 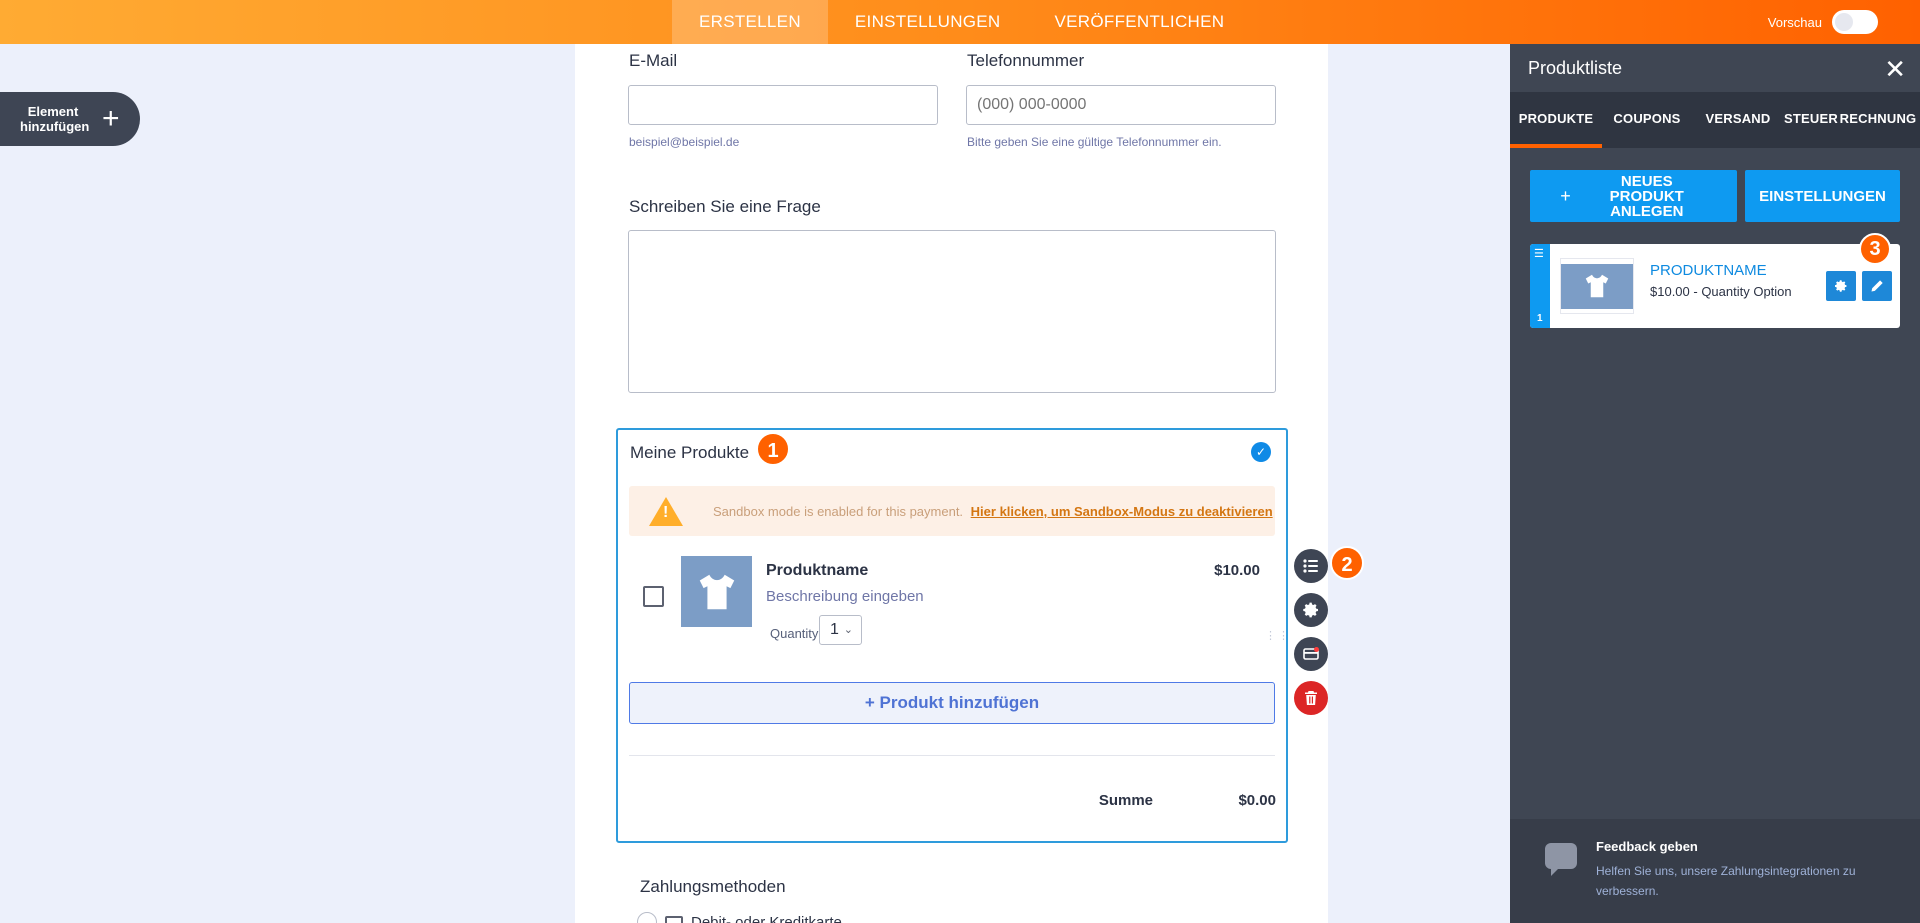 What do you see at coordinates (1261, 452) in the screenshot?
I see `check-icon: ✓` at bounding box center [1261, 452].